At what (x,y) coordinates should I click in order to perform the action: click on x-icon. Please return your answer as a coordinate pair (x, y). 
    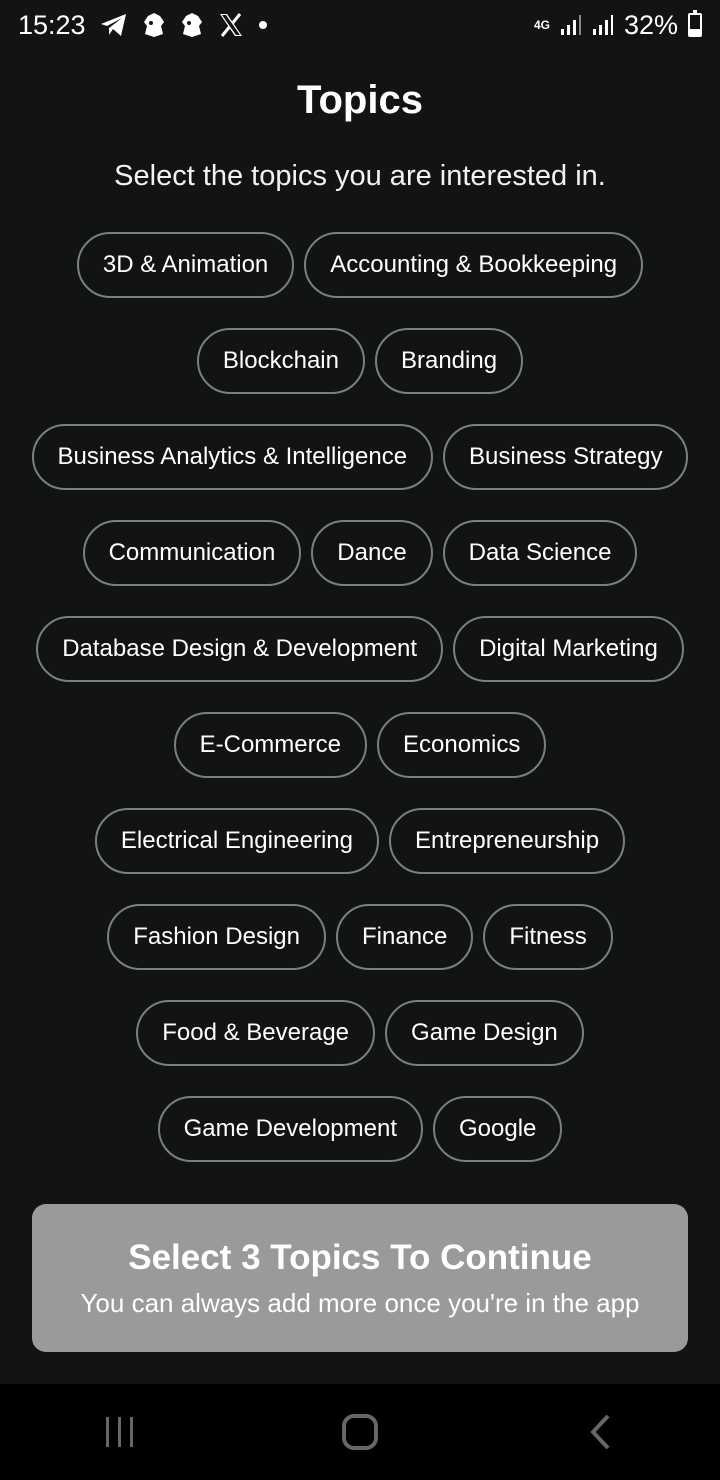
    Looking at the image, I should click on (231, 25).